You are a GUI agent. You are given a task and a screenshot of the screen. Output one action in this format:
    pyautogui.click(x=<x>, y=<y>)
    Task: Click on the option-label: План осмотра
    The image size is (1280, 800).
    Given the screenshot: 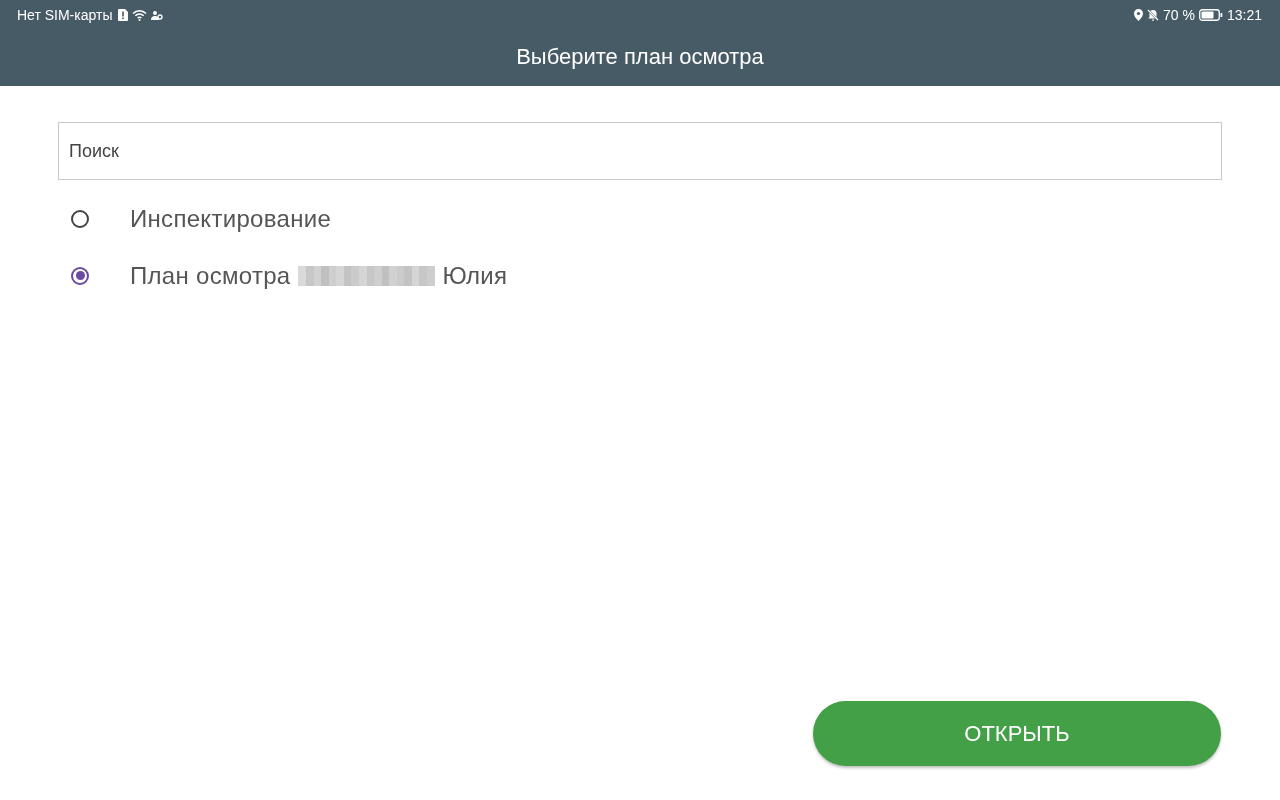 What is the action you would take?
    pyautogui.click(x=210, y=275)
    